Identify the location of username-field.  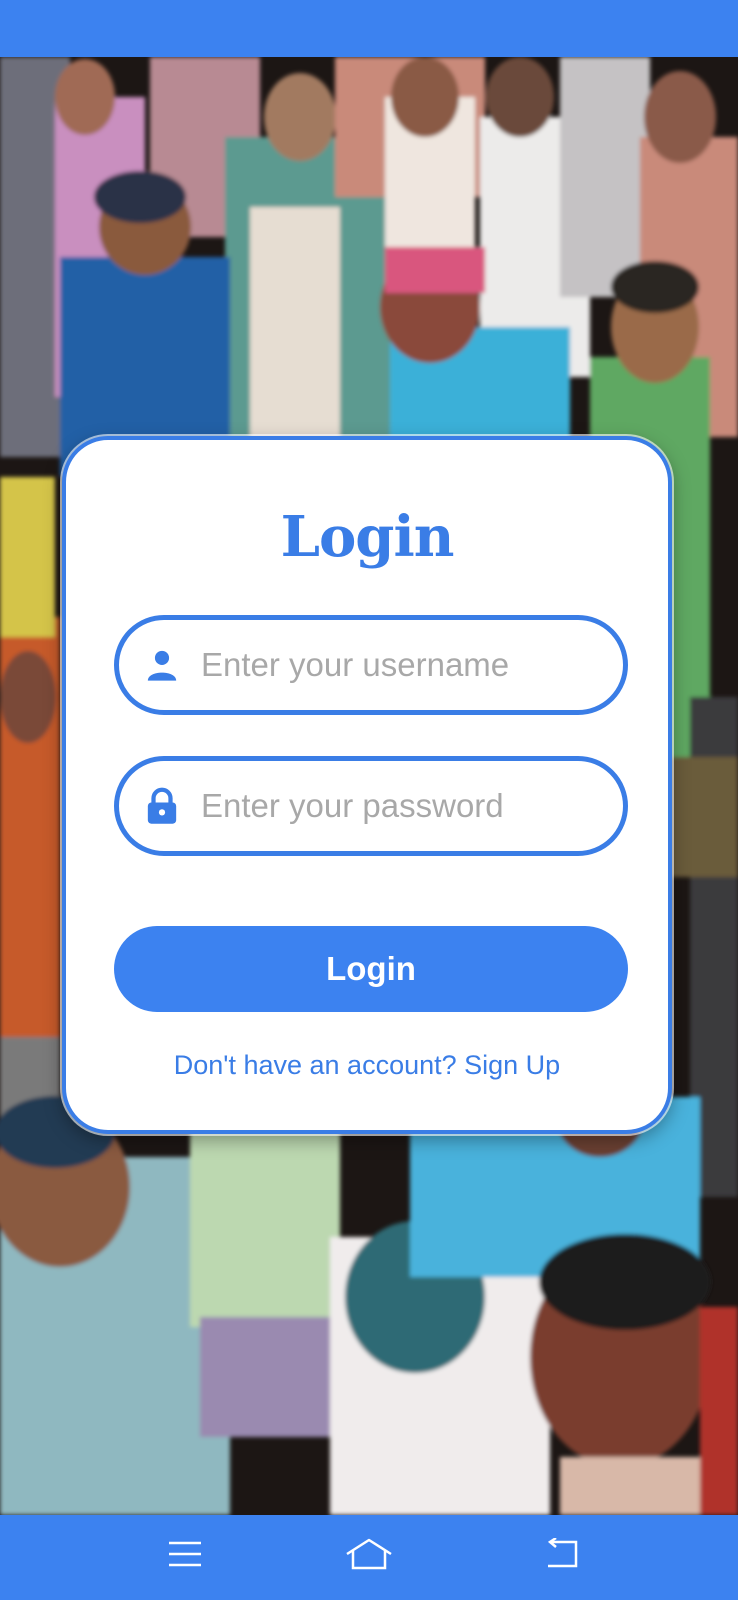
(371, 665).